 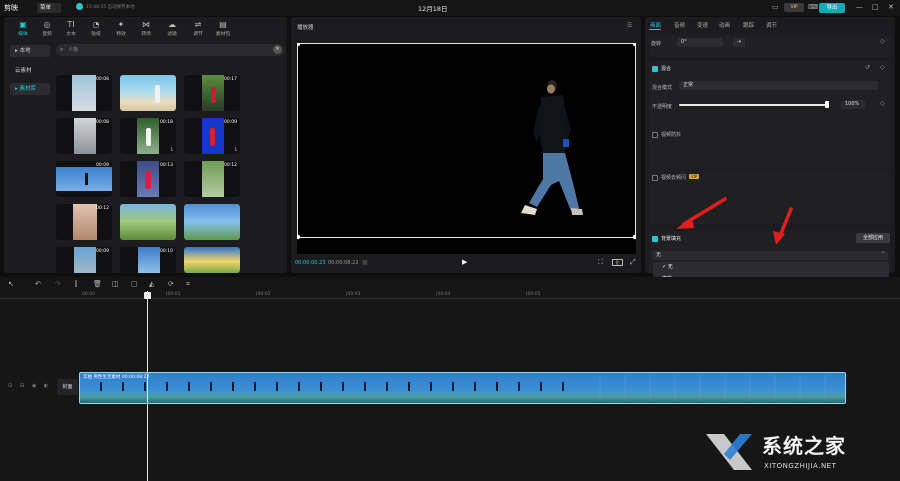 I want to click on background-fill-select: 无, so click(x=770, y=255).